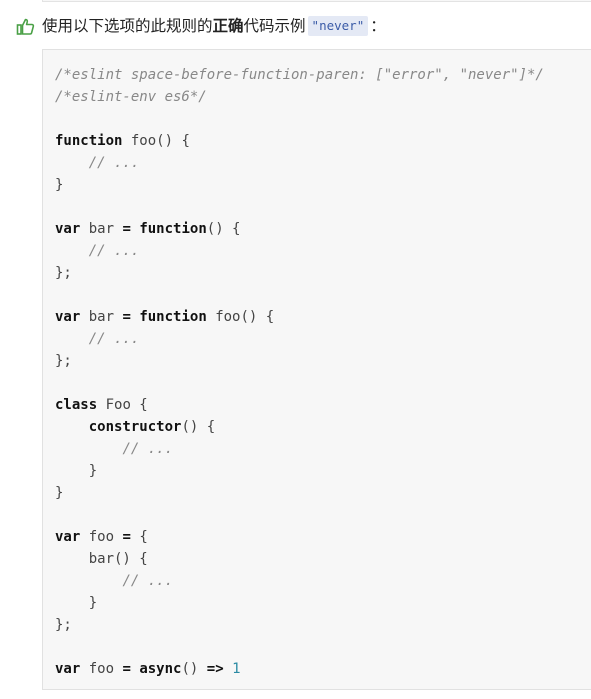 The image size is (591, 699). Describe the element at coordinates (323, 669) in the screenshot. I see `code-line: var foo = async() => 1` at that location.